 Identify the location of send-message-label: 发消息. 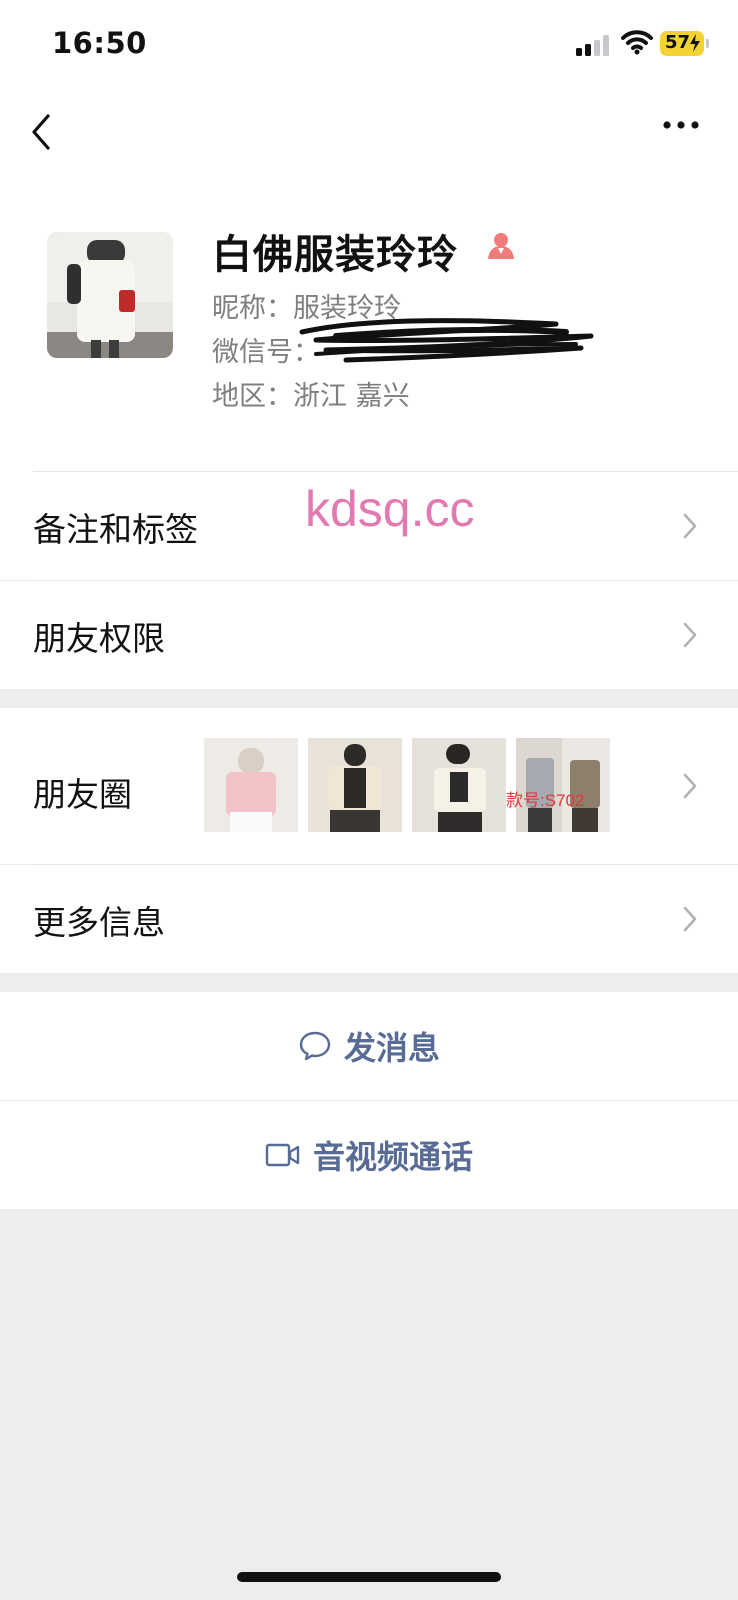
(391, 1048).